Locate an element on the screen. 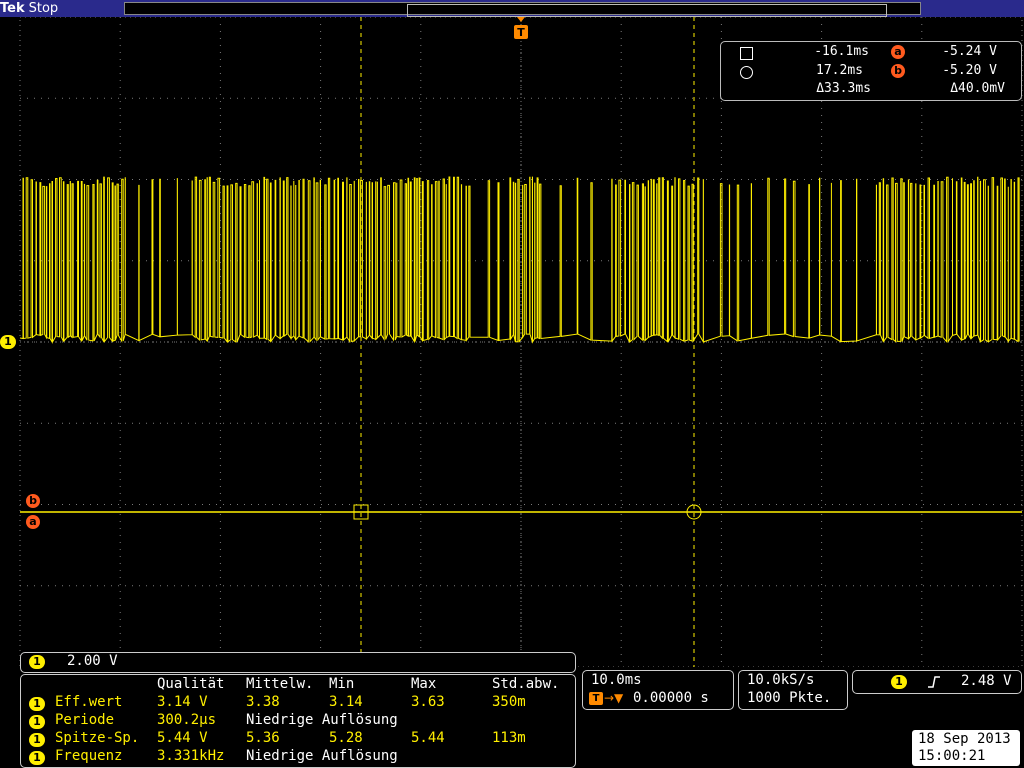  meas-row-4-status: Niedrige Auflösung is located at coordinates (322, 756).